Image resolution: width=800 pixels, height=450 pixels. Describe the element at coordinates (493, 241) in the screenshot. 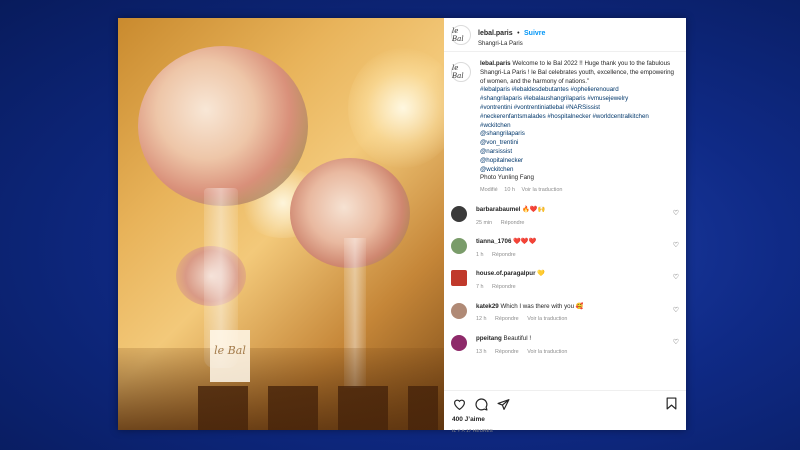

I see `comment-username: tianna_1706` at that location.